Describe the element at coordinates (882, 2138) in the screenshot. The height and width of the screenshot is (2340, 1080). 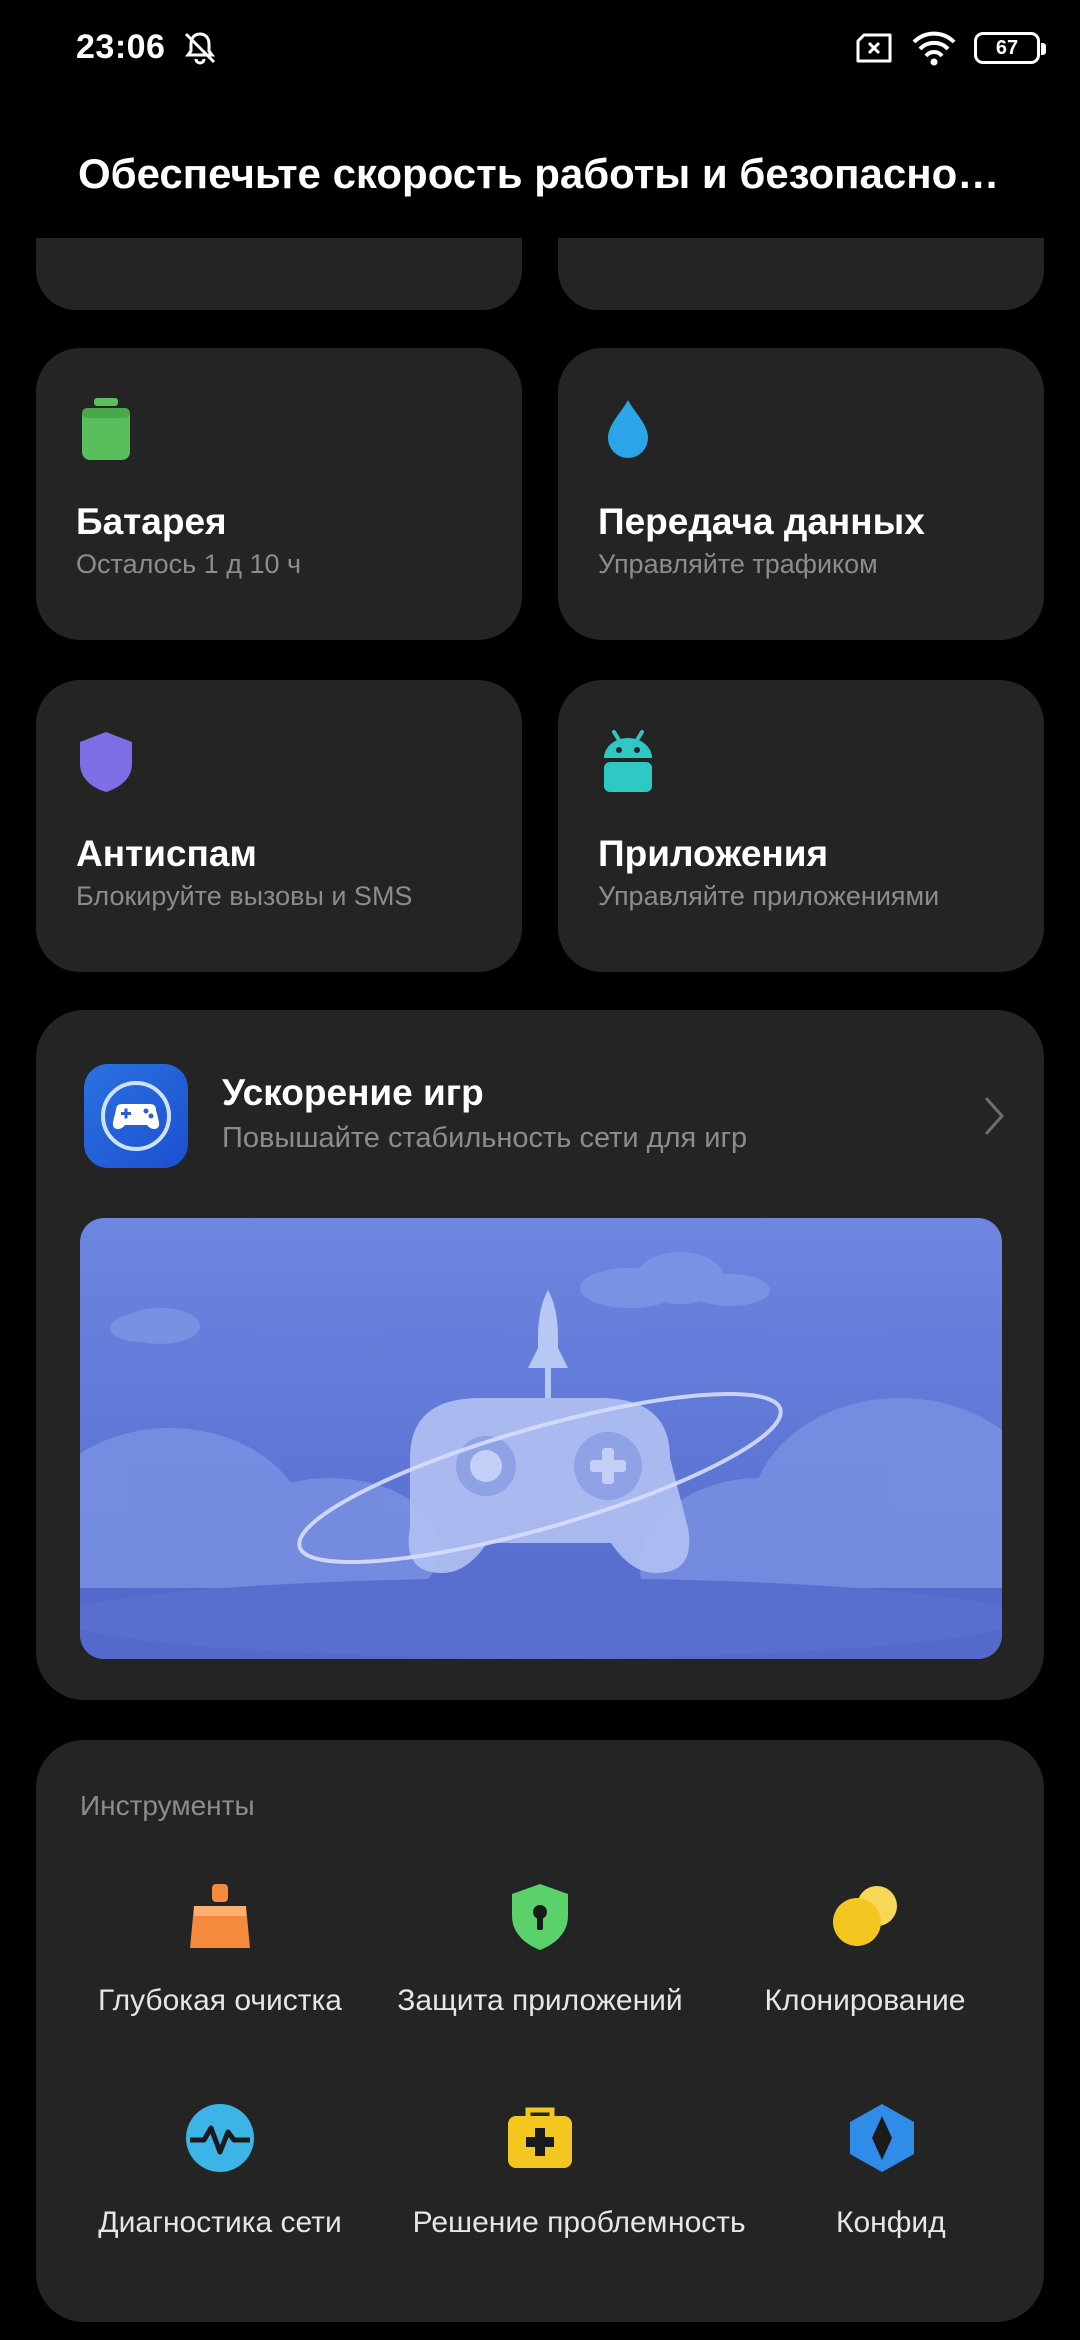
I see `diamond-icon` at that location.